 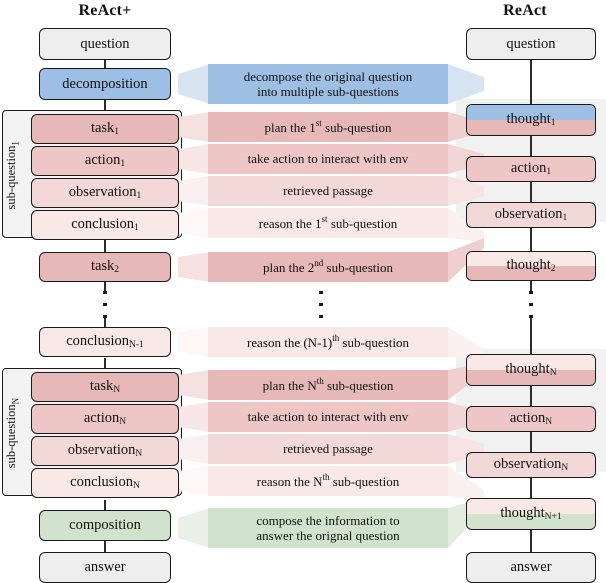 What do you see at coordinates (194, 342) in the screenshot?
I see `wedge-reason-n-1-left` at bounding box center [194, 342].